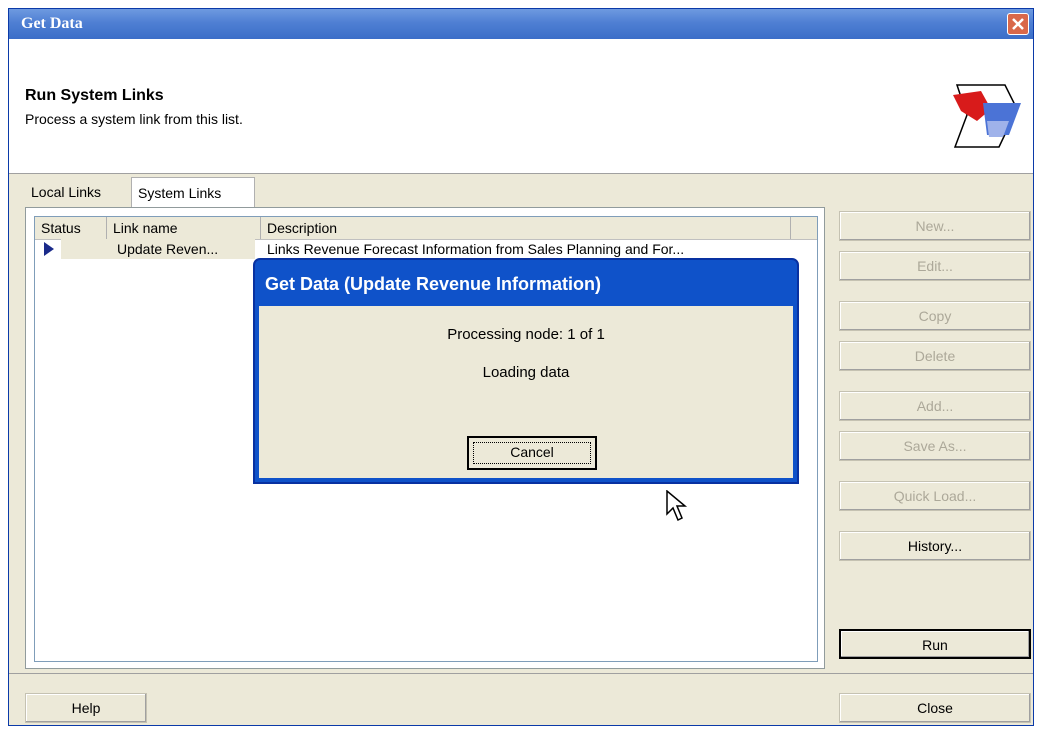  Describe the element at coordinates (526, 228) in the screenshot. I see `column-description: Description` at that location.